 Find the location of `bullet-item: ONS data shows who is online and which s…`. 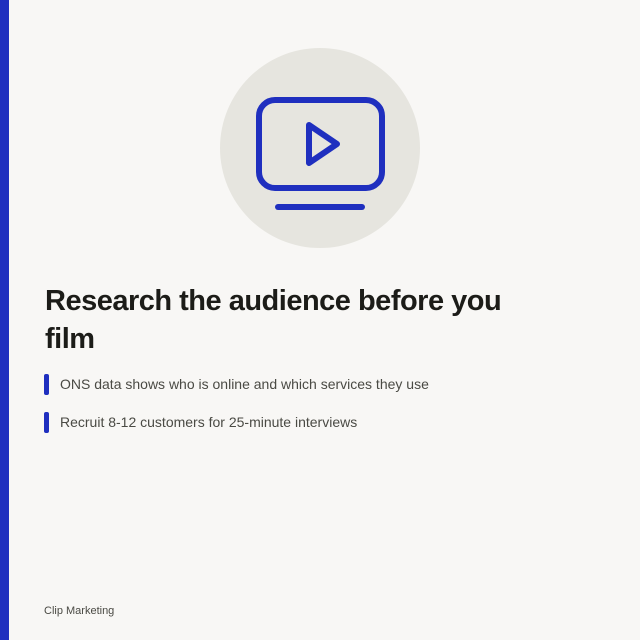

bullet-item: ONS data shows who is online and which s… is located at coordinates (236, 384).